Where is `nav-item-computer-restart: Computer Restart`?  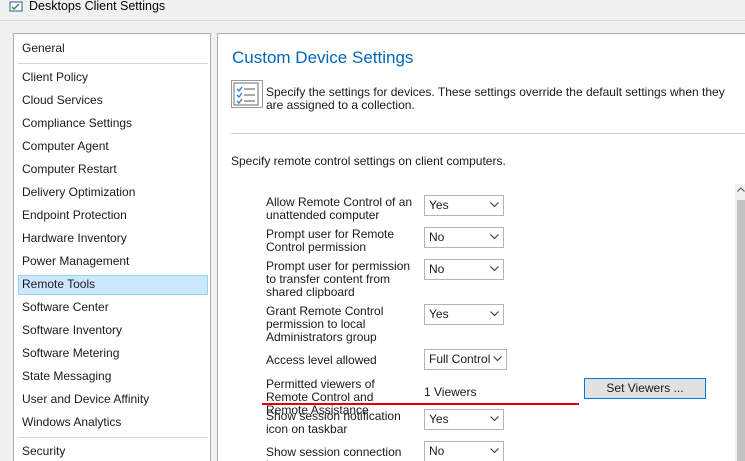 nav-item-computer-restart: Computer Restart is located at coordinates (113, 170).